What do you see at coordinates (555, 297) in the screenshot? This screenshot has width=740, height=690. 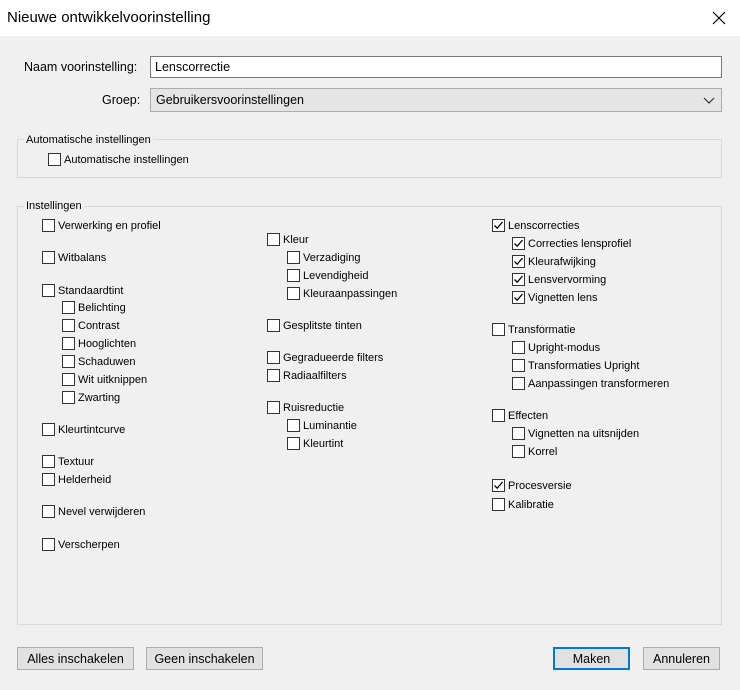 I see `checkbox-vignetten-lens: Vignetten lens` at bounding box center [555, 297].